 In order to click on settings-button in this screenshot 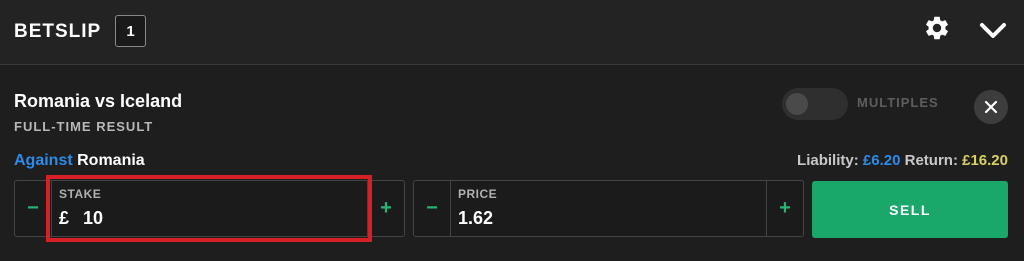, I will do `click(937, 28)`.